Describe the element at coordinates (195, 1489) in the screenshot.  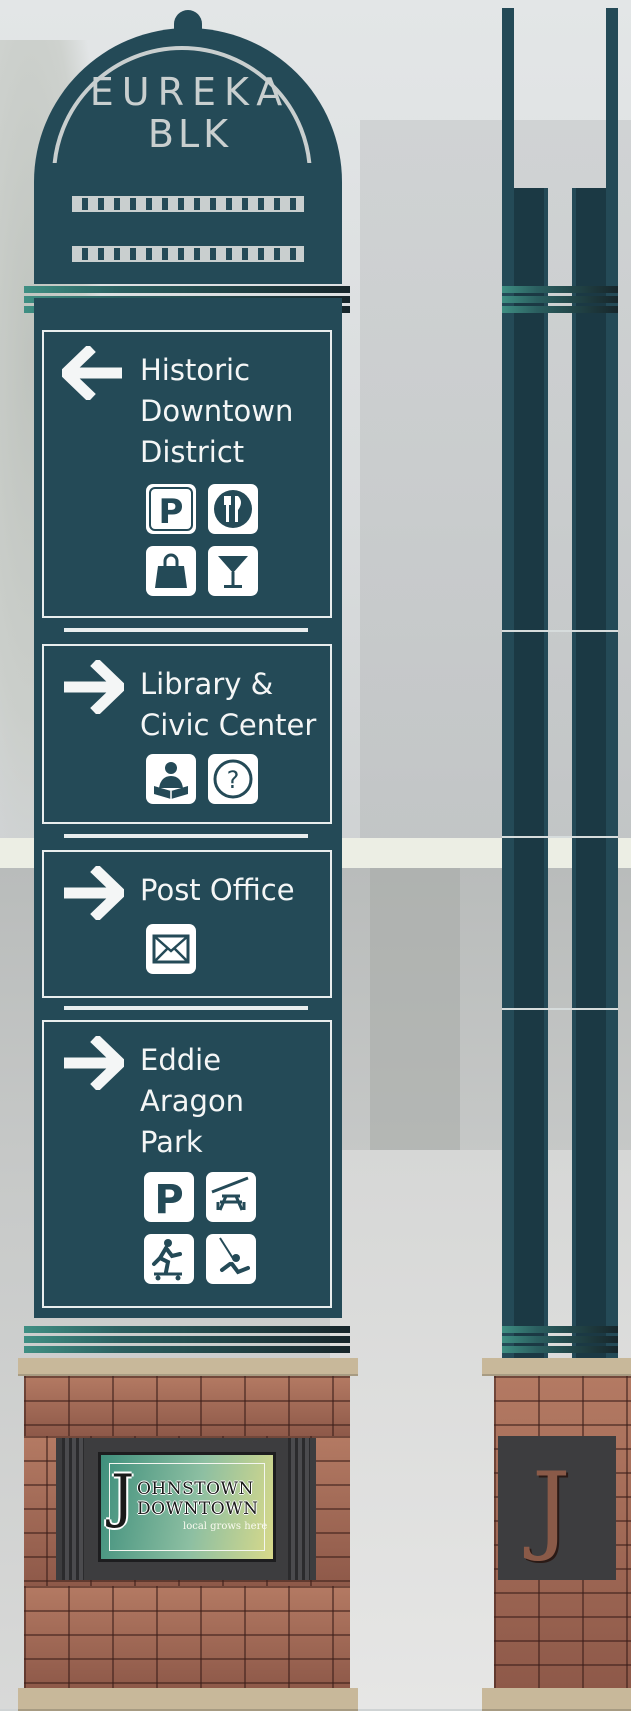
I see `logo-johnstown: OHNSTOWN` at that location.